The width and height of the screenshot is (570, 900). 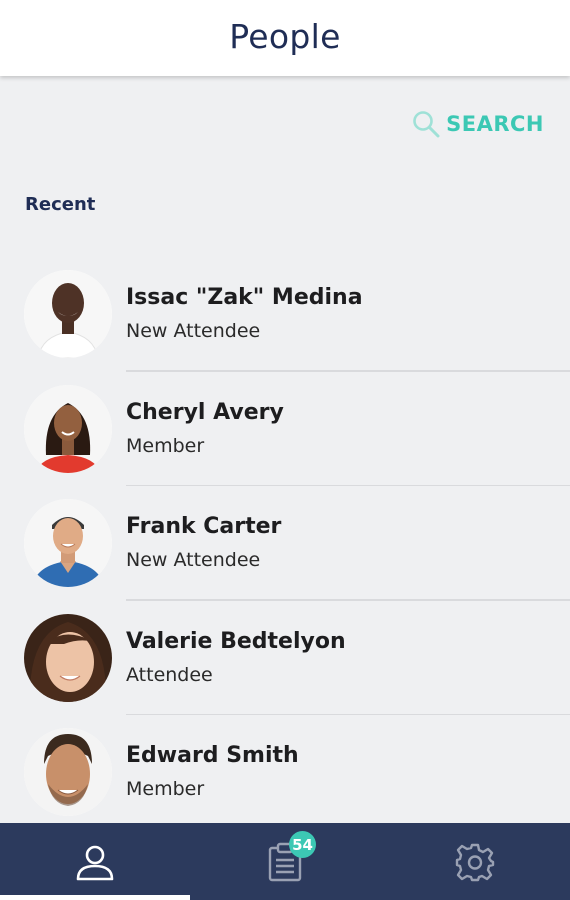 I want to click on search-label: SEARCH, so click(x=495, y=124).